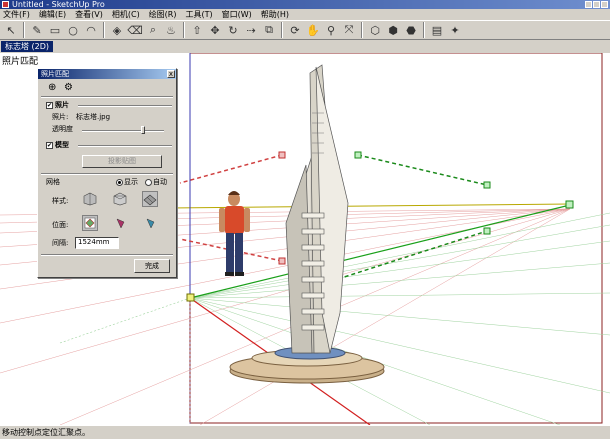 This screenshot has width=610, height=439. Describe the element at coordinates (60, 225) in the screenshot. I see `plane-label: 位面:` at that location.